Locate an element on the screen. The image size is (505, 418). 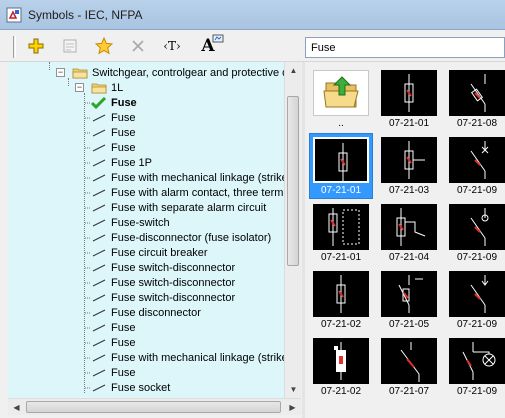
tree-item: Fuse-switch is located at coordinates (127, 222).